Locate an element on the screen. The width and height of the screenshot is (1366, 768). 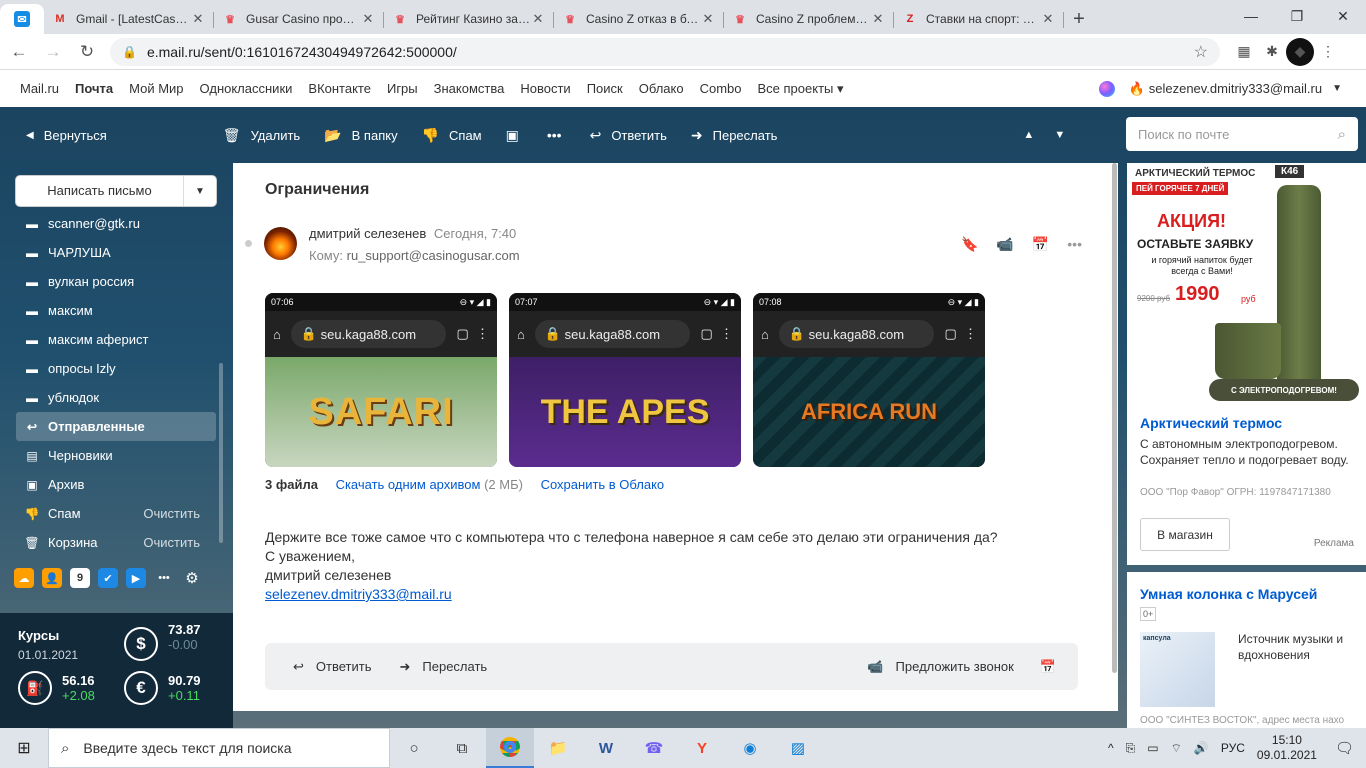
clock: 15:10 09.01.2021 is located at coordinates (1287, 748).